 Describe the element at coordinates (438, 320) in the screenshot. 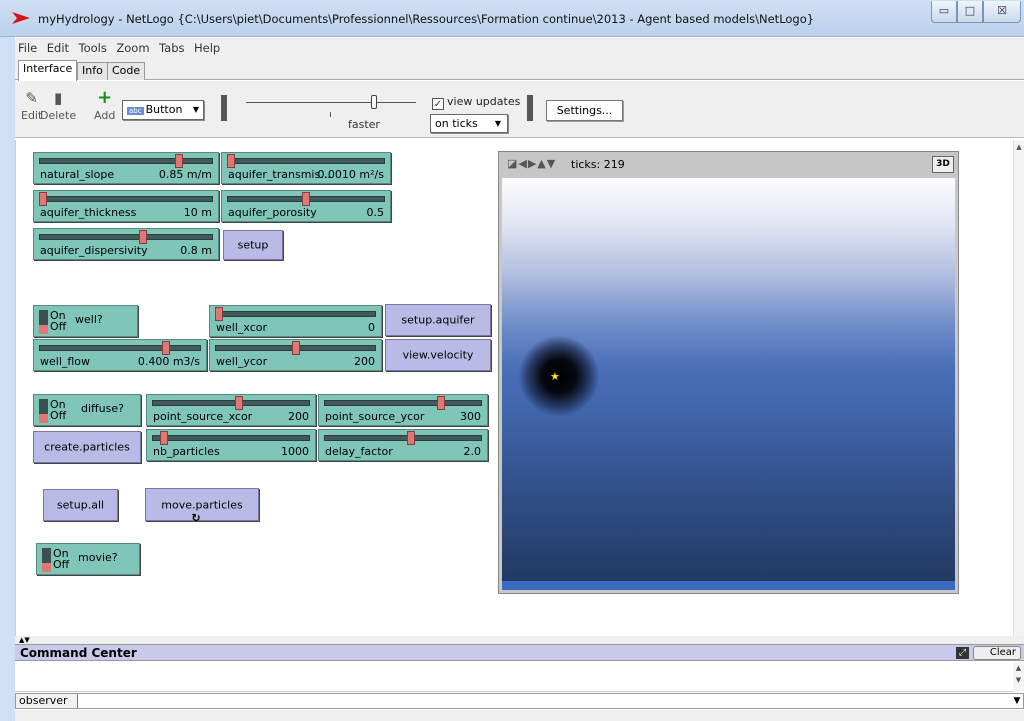

I see `setup-aquifer-button: setup.aquifer` at that location.